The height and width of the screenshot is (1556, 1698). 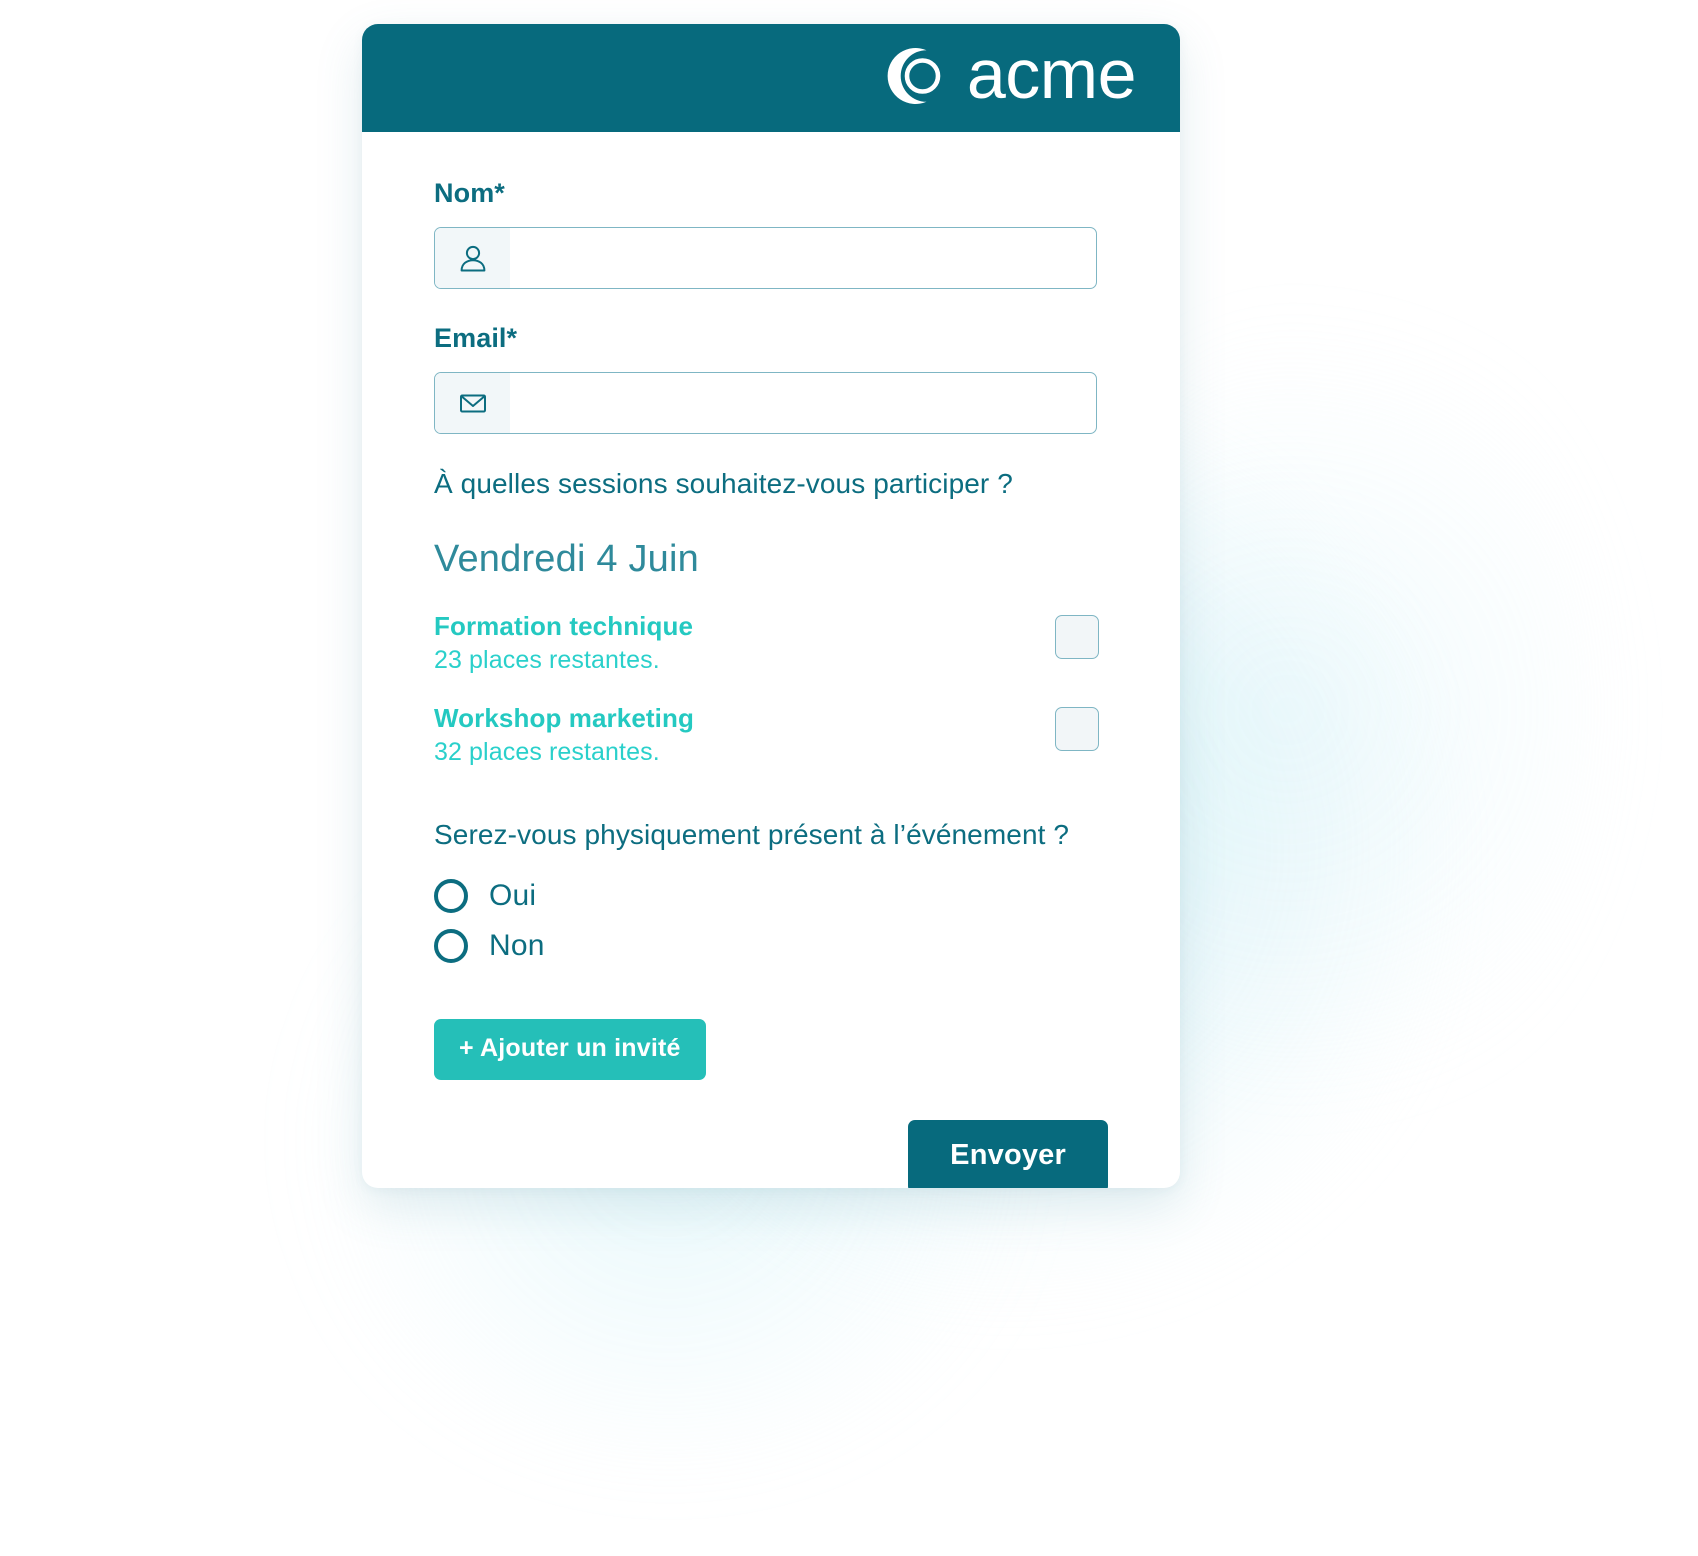 I want to click on session-seats: 32 places restantes., so click(x=547, y=752).